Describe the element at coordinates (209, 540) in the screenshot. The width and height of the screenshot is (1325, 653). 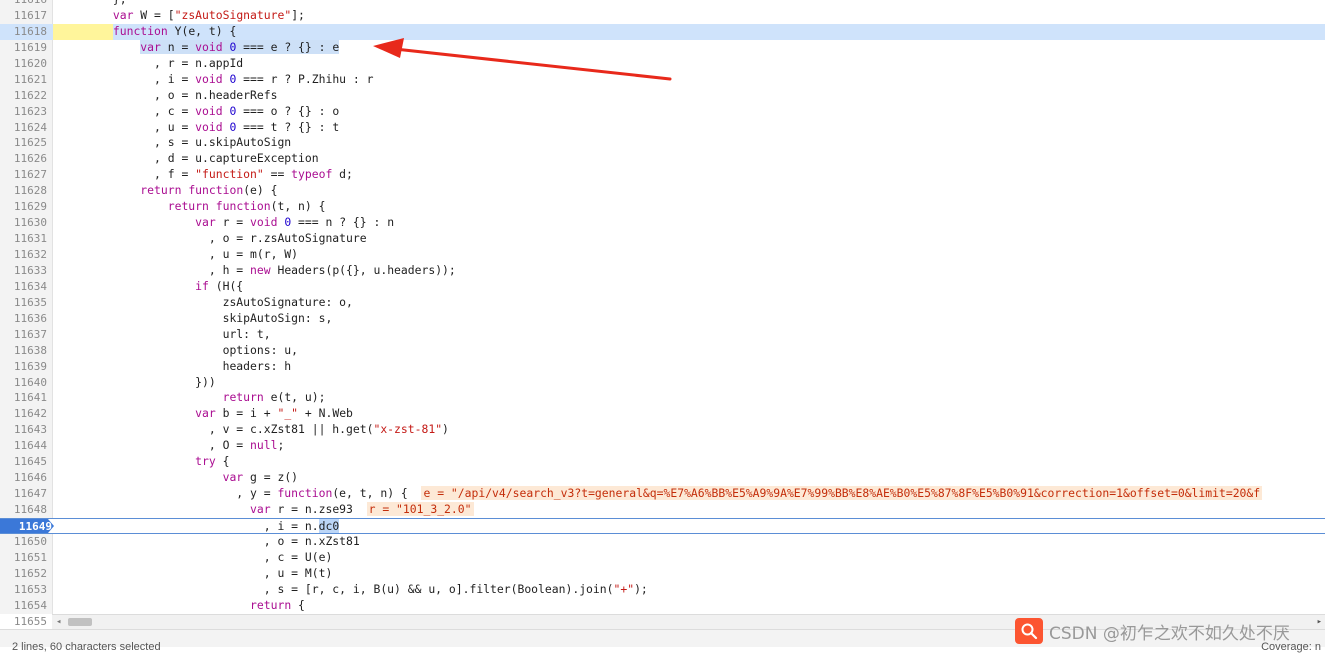
I see `code-text: , o = n.xZst81` at that location.